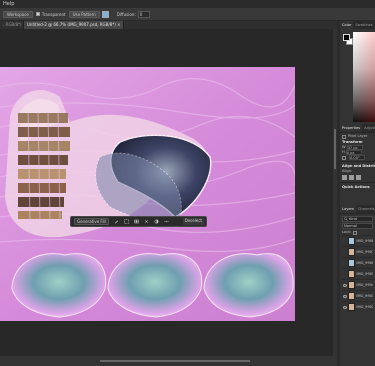  Describe the element at coordinates (364, 241) in the screenshot. I see `layer-name: IMG_9908` at that location.